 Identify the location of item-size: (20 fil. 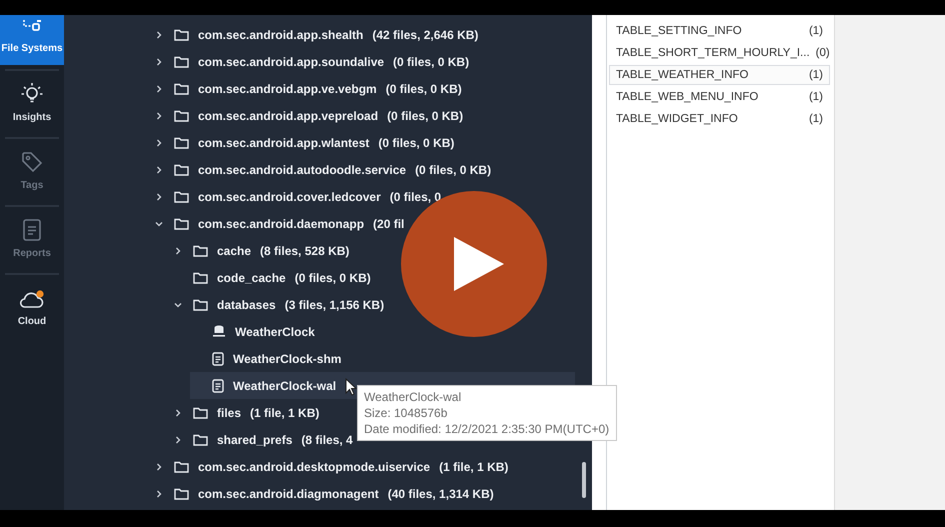
(388, 223).